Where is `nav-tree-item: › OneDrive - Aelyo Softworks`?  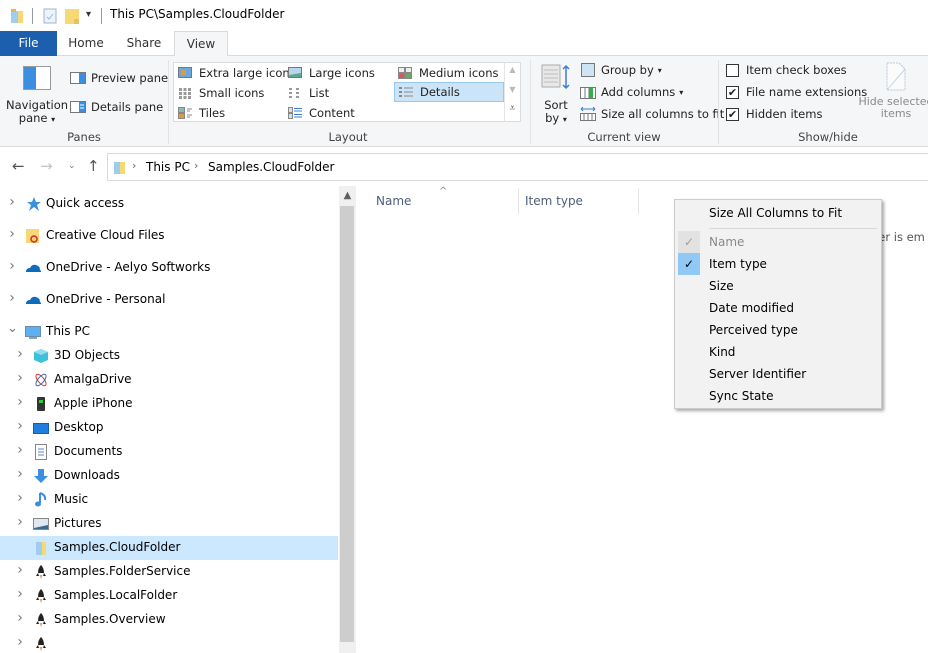 nav-tree-item: › OneDrive - Aelyo Softworks is located at coordinates (169, 268).